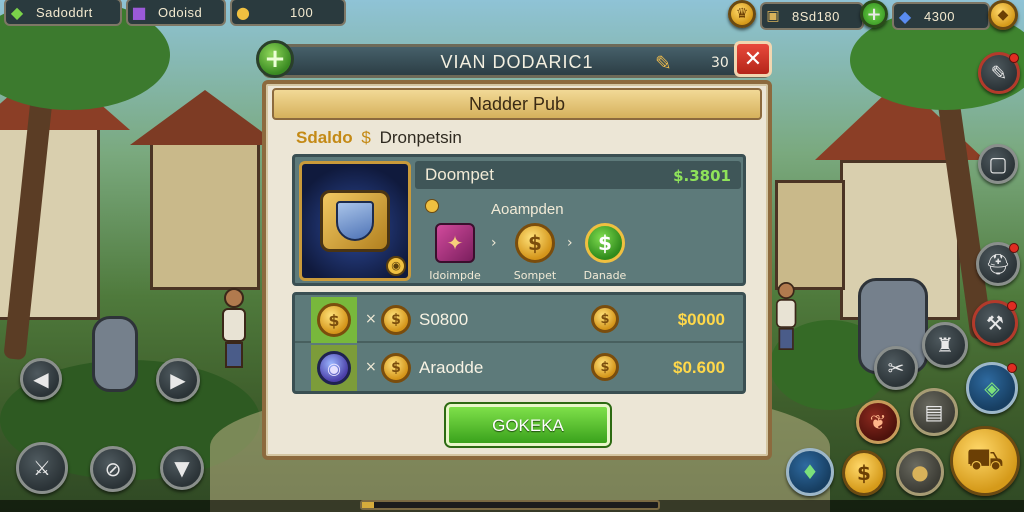  I want to click on stone-statue-left, so click(115, 354).